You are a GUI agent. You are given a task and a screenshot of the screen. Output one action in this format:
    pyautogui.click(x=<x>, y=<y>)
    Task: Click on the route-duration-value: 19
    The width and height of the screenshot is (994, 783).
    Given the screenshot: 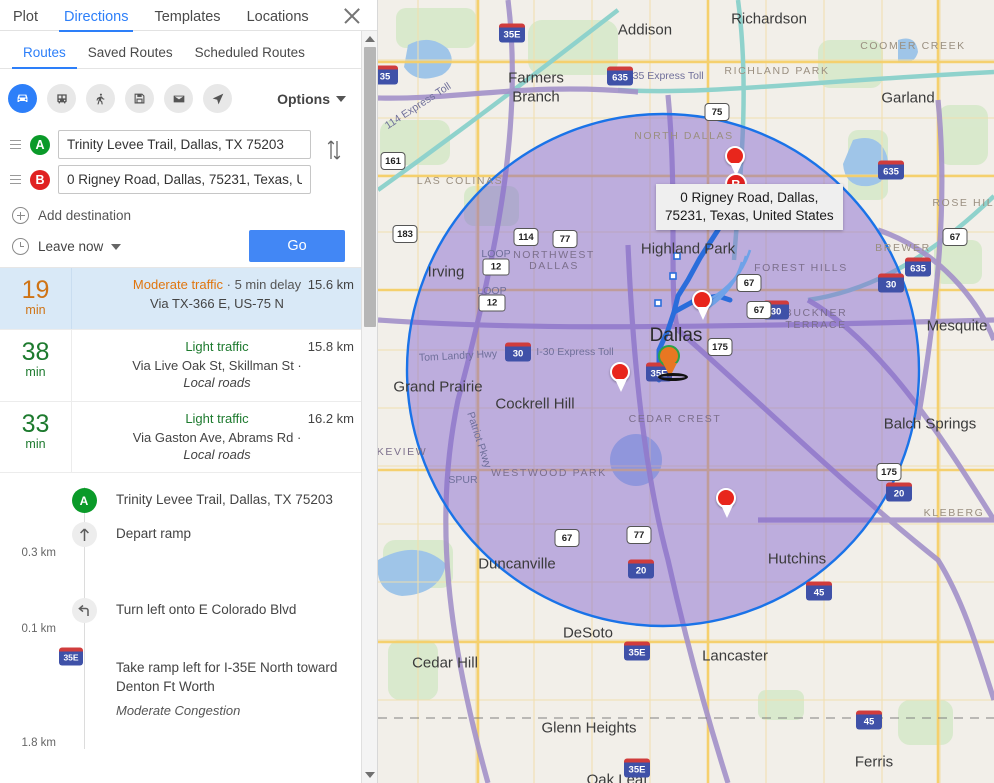 What is the action you would take?
    pyautogui.click(x=35, y=290)
    